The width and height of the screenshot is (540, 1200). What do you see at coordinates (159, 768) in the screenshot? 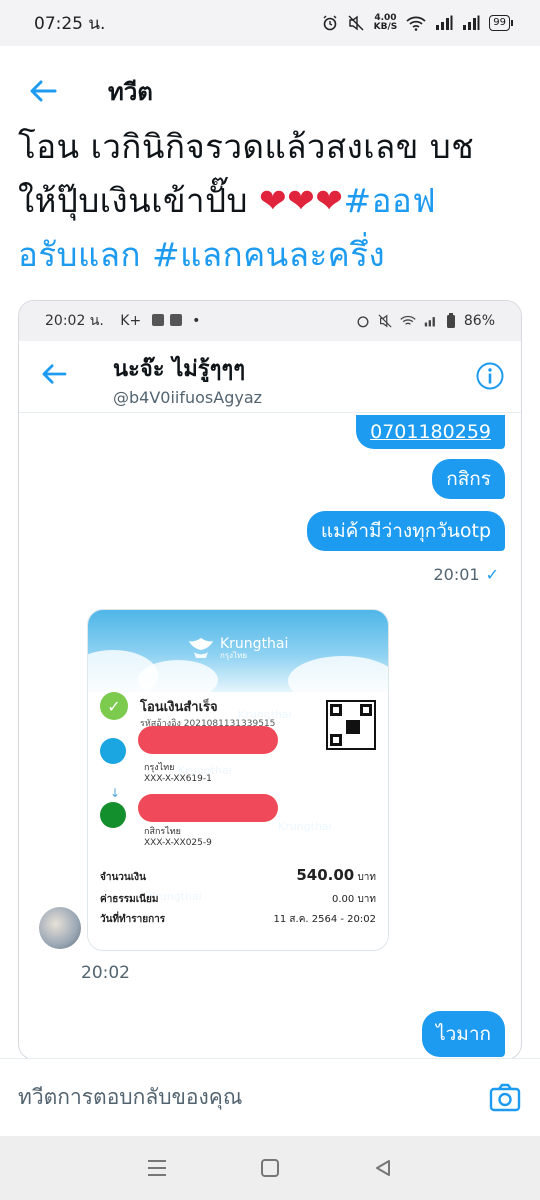
I see `from-bank: กรุงไทย` at bounding box center [159, 768].